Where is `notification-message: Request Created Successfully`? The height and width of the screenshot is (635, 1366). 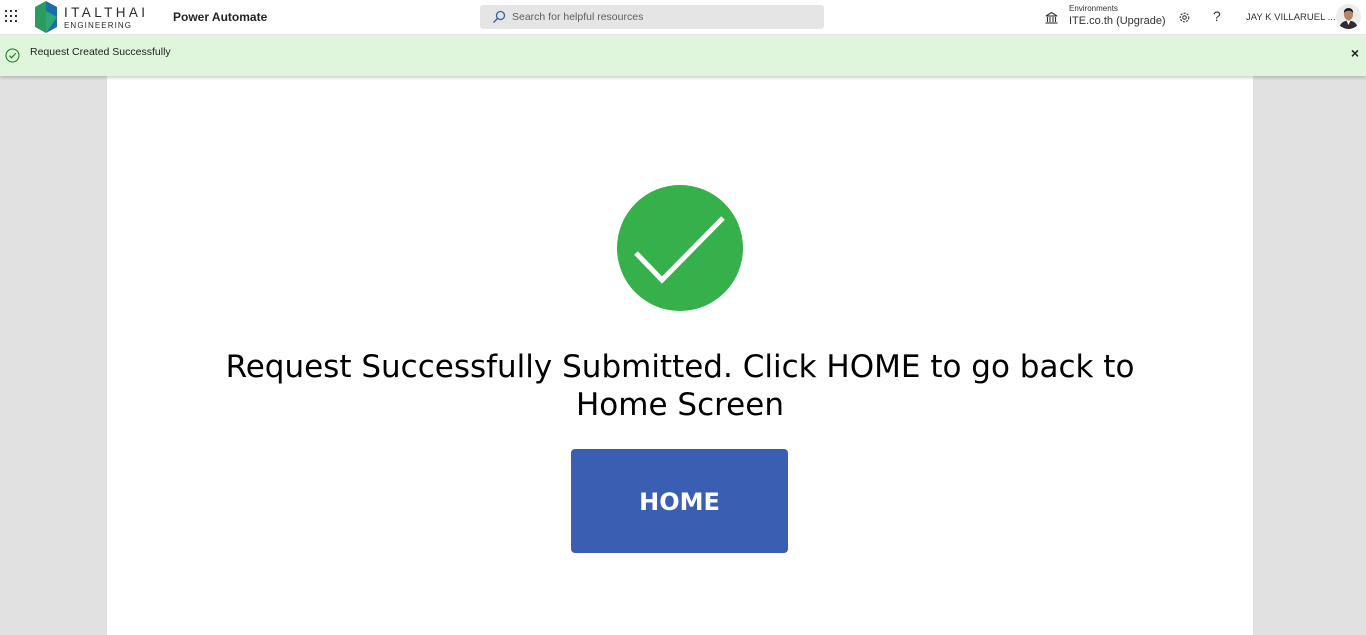 notification-message: Request Created Successfully is located at coordinates (100, 52).